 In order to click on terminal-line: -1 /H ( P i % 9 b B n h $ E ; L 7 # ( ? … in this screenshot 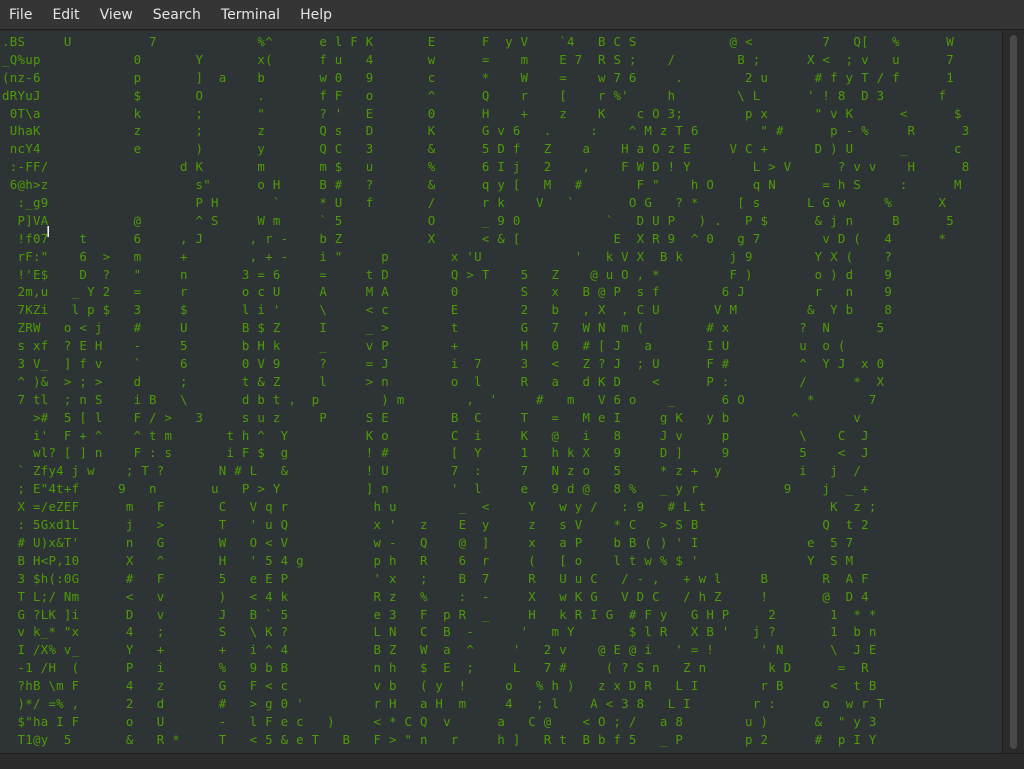, I will do `click(435, 668)`.